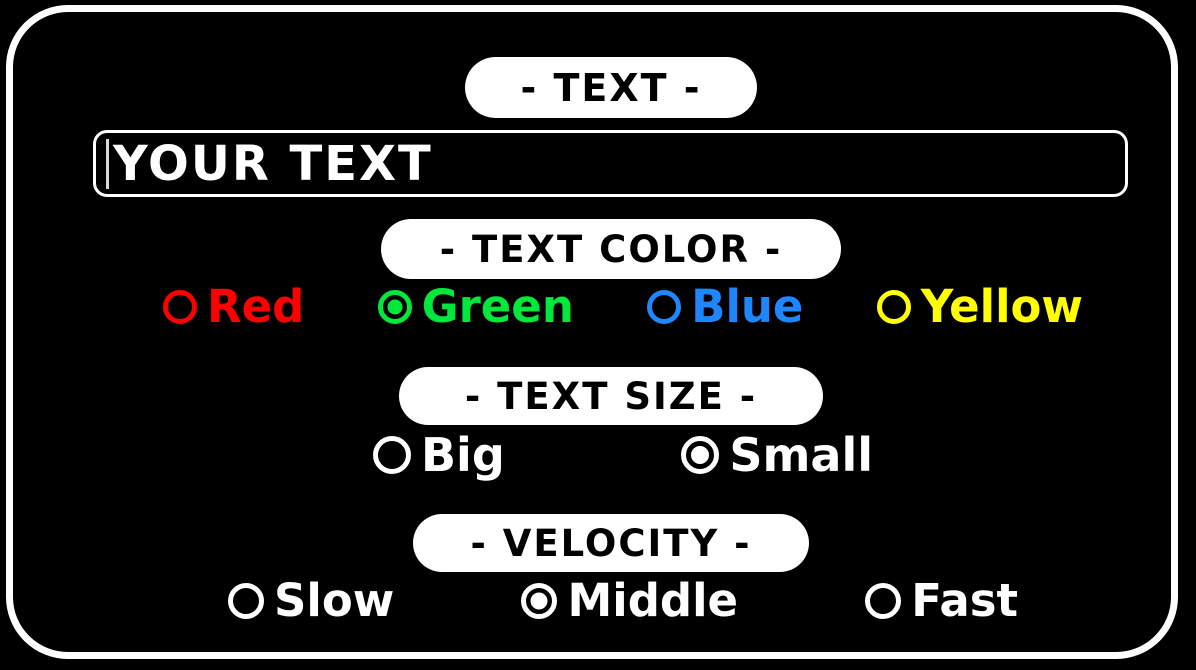  I want to click on radio-label-slow: Slow, so click(334, 600).